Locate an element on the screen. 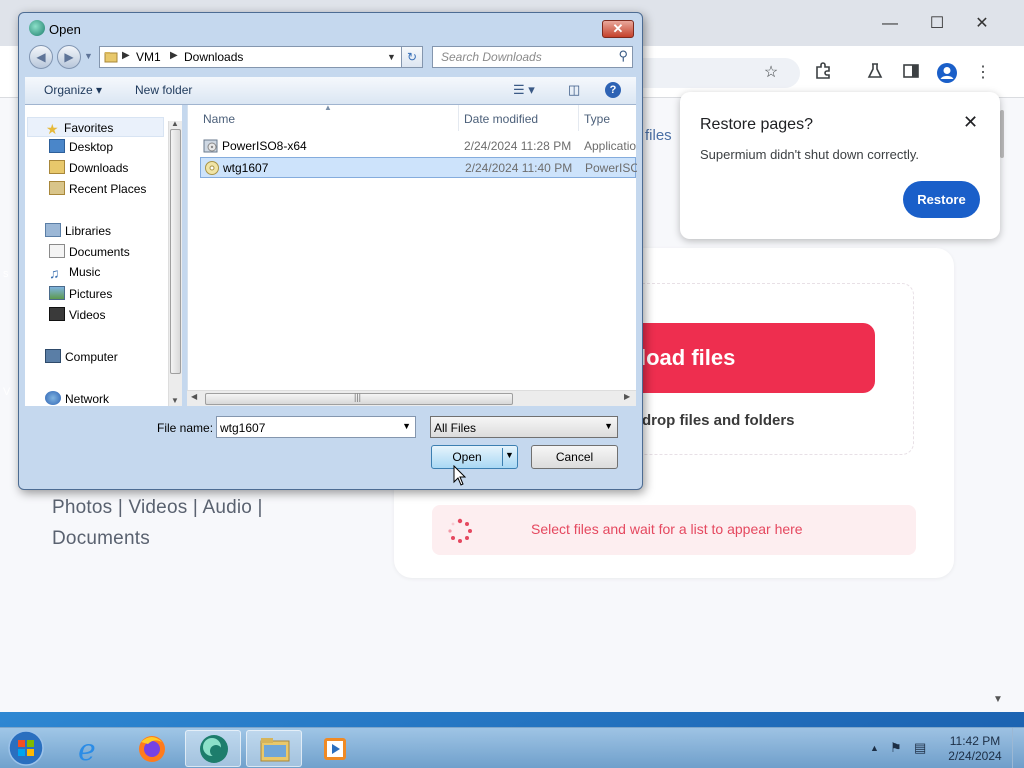 The image size is (1024, 768). nav-recent-places: Recent Places is located at coordinates (97, 188).